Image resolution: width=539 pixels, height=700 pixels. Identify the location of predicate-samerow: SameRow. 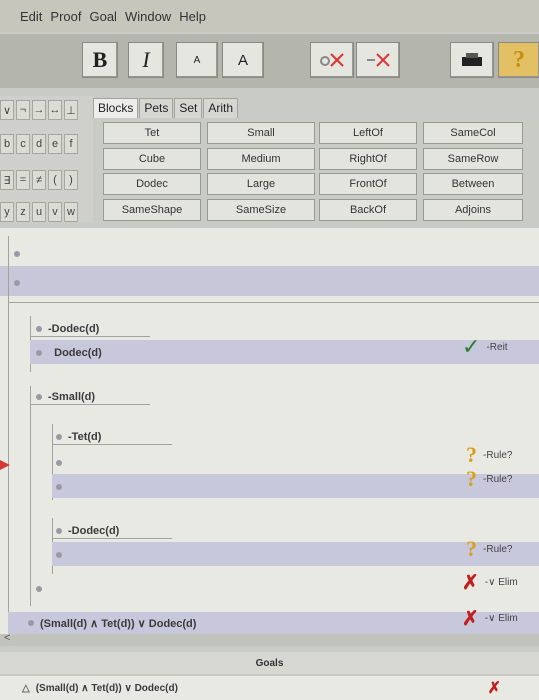
(473, 159).